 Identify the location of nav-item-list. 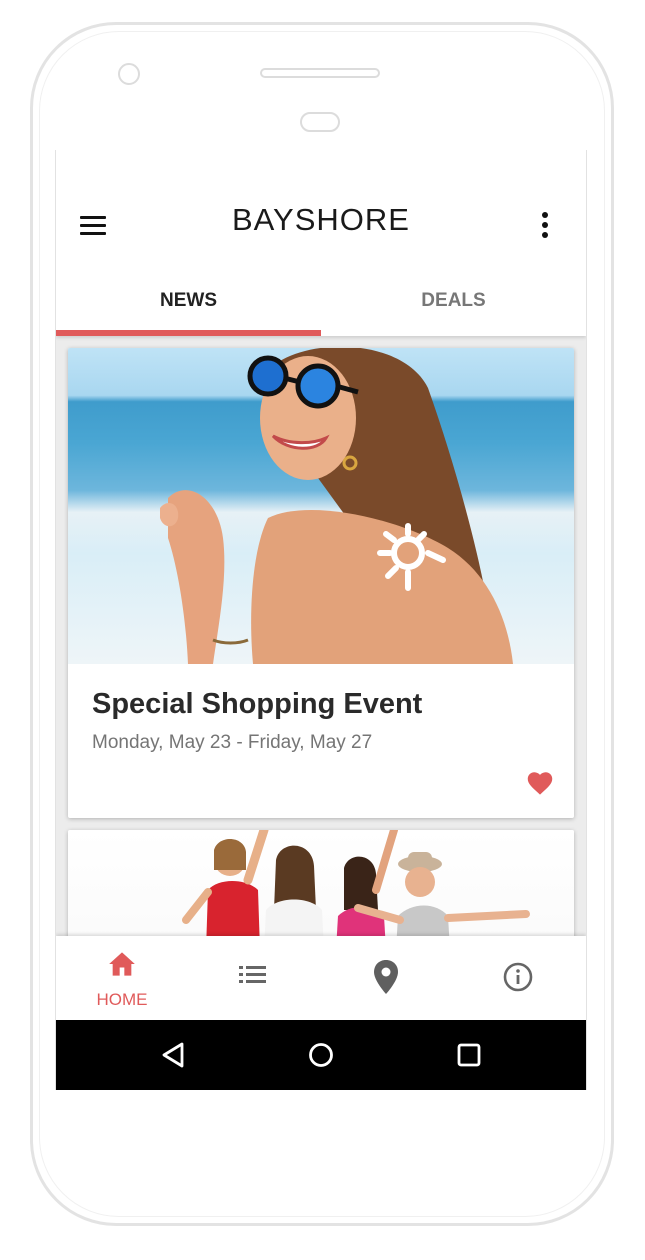
(254, 978).